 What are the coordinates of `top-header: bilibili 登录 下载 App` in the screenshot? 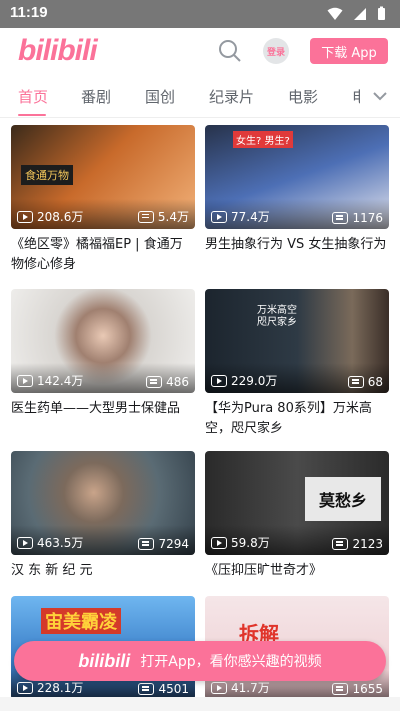 It's located at (200, 51).